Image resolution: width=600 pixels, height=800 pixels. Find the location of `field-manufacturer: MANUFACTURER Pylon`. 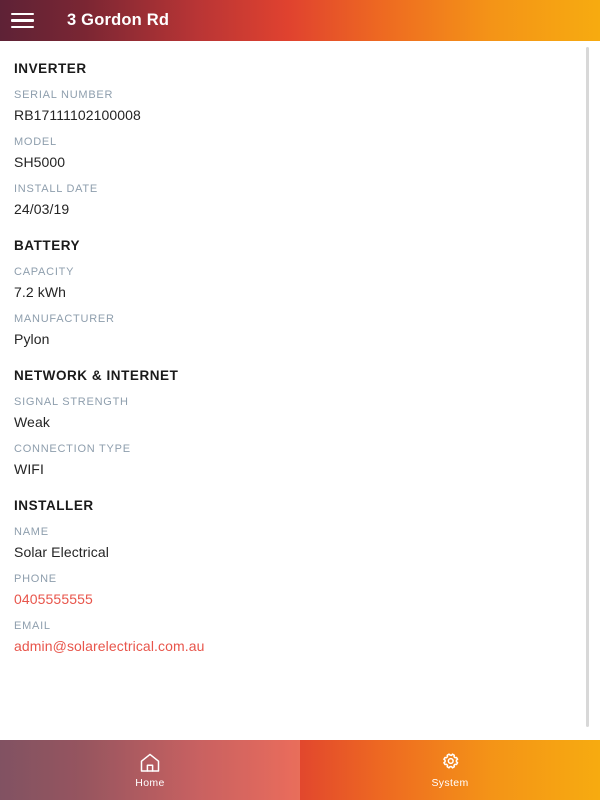

field-manufacturer: MANUFACTURER Pylon is located at coordinates (300, 330).